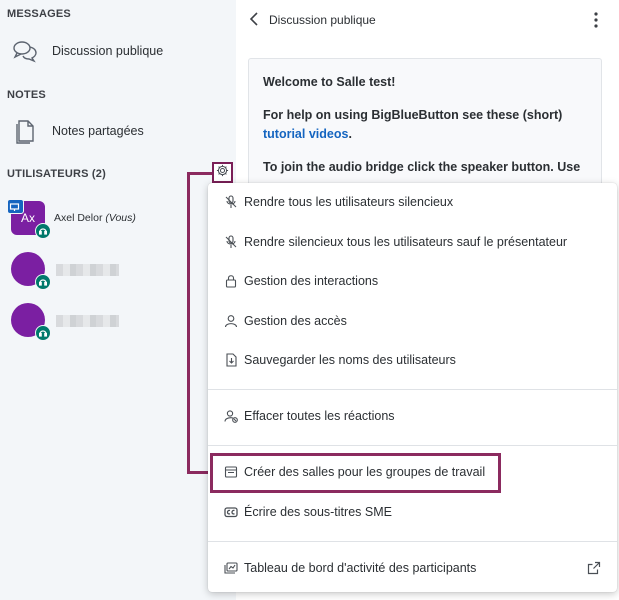 This screenshot has width=619, height=600. What do you see at coordinates (25, 131) in the screenshot?
I see `document-icon` at bounding box center [25, 131].